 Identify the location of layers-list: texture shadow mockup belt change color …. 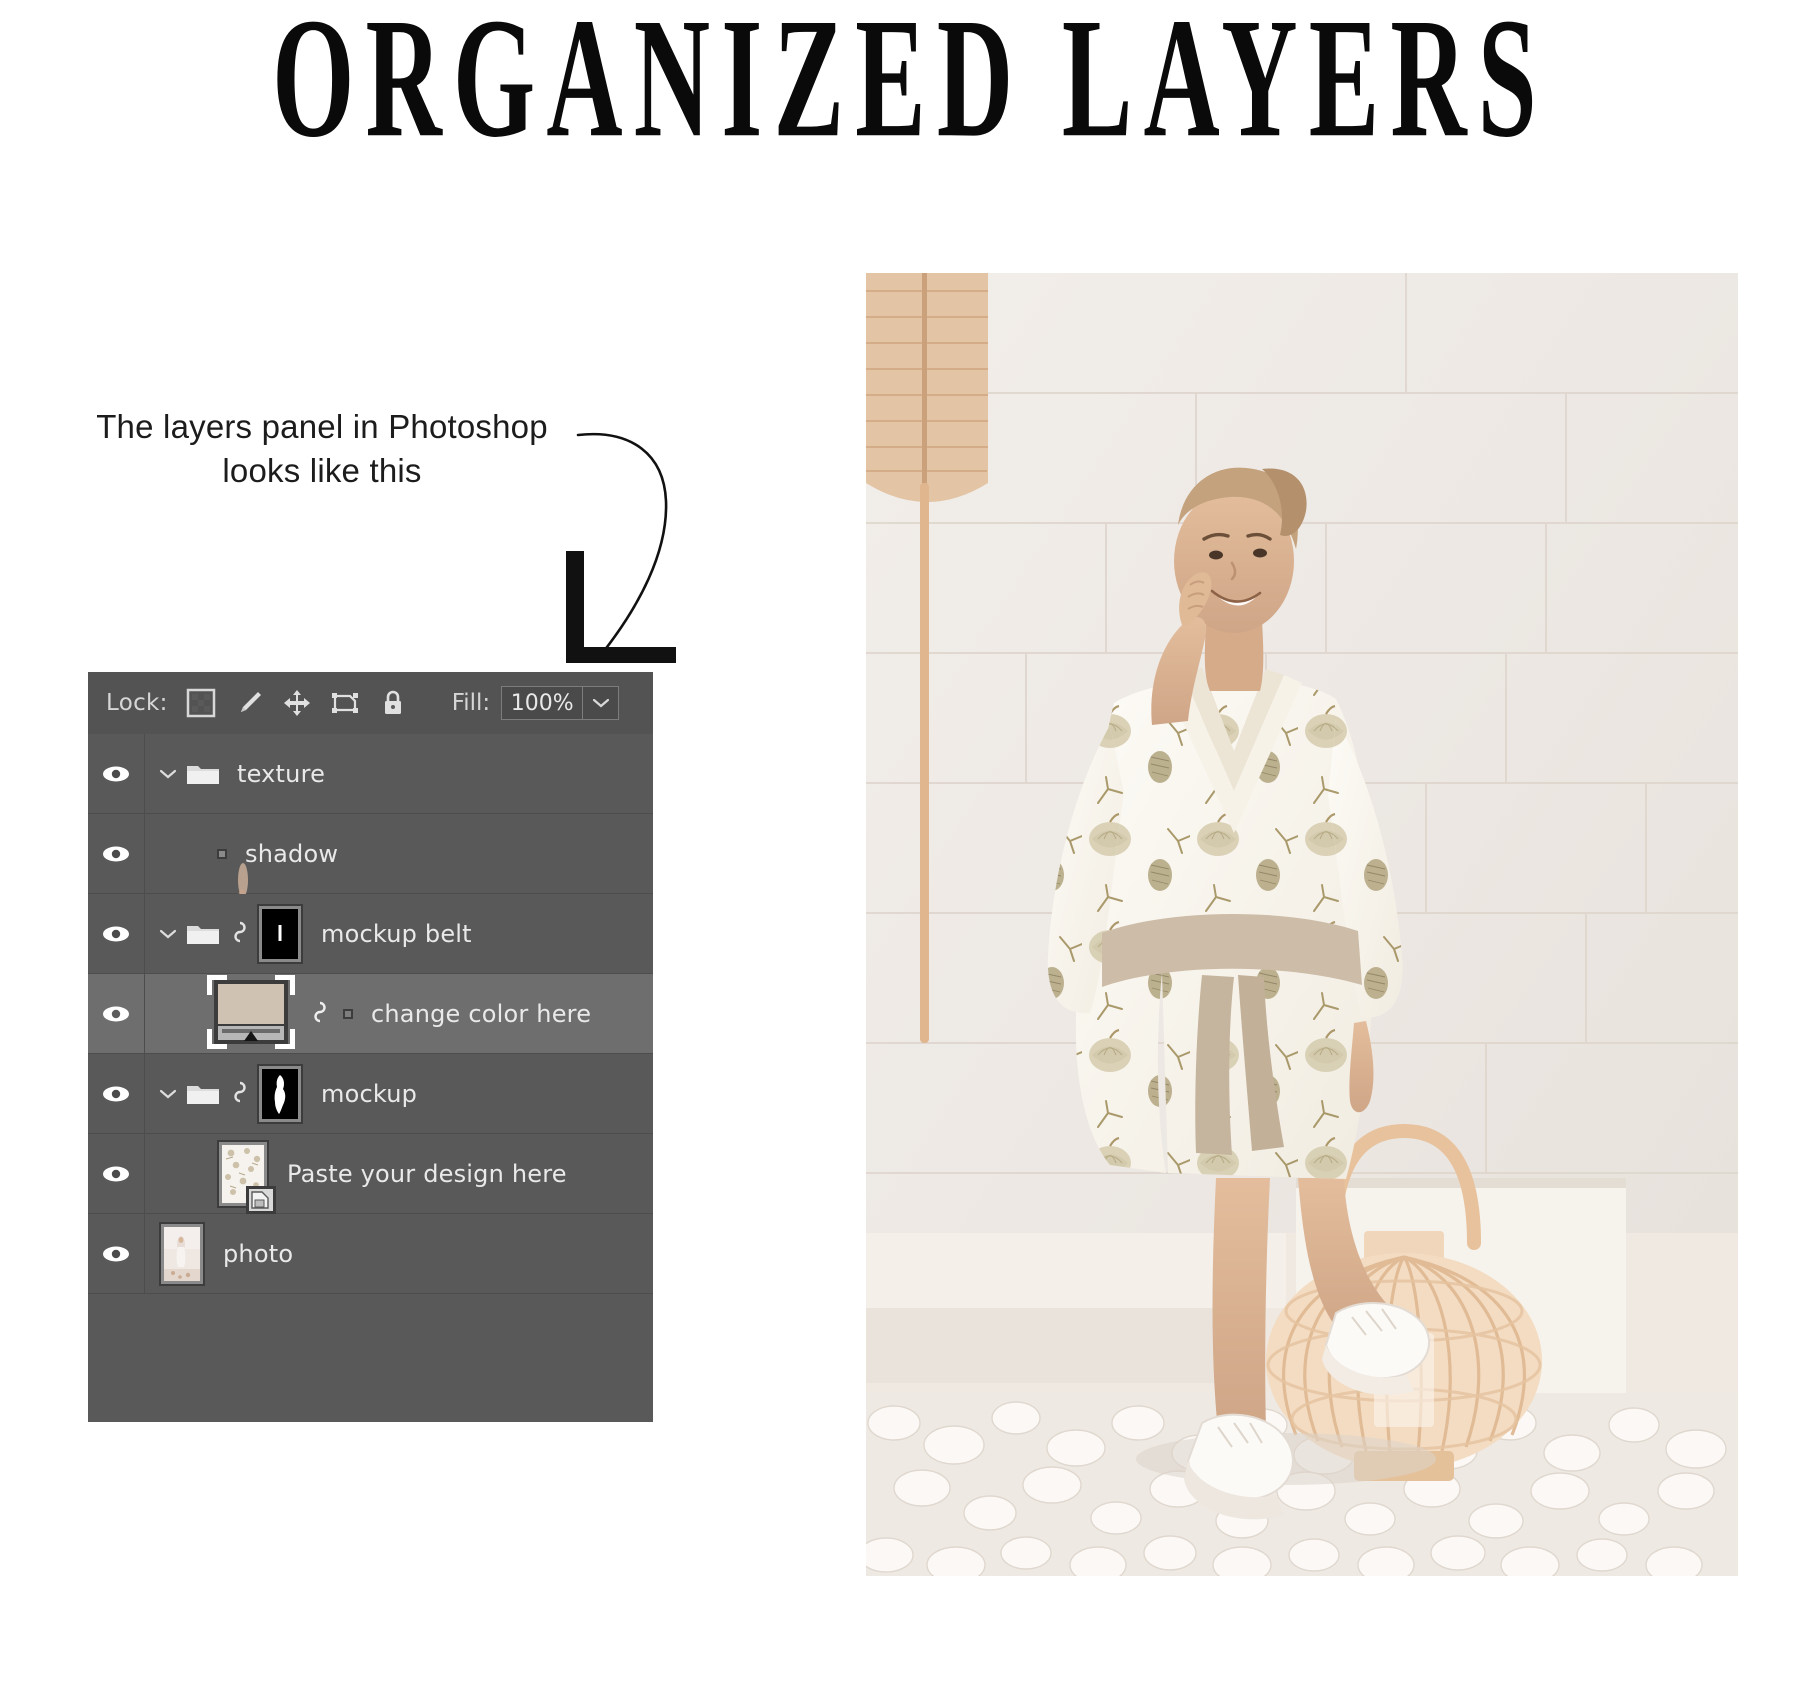
(370, 1078).